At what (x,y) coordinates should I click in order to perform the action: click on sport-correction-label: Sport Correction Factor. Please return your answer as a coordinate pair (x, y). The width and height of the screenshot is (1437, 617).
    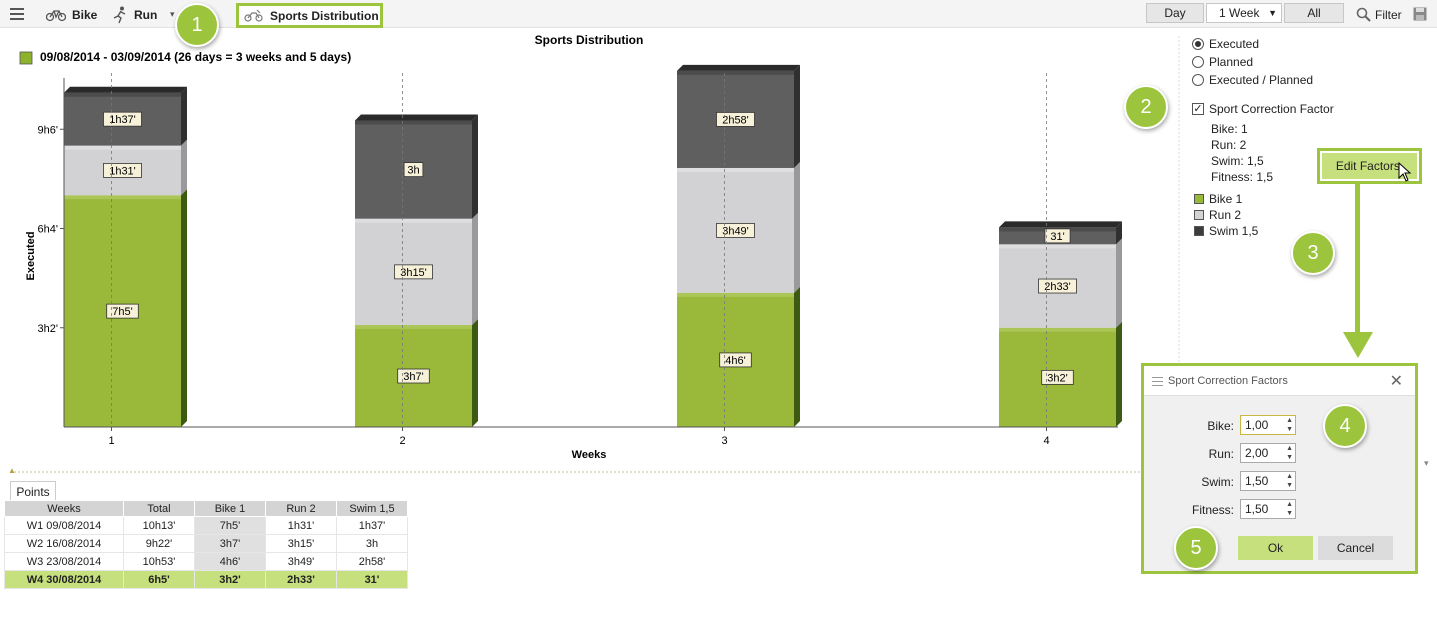
    Looking at the image, I should click on (1271, 109).